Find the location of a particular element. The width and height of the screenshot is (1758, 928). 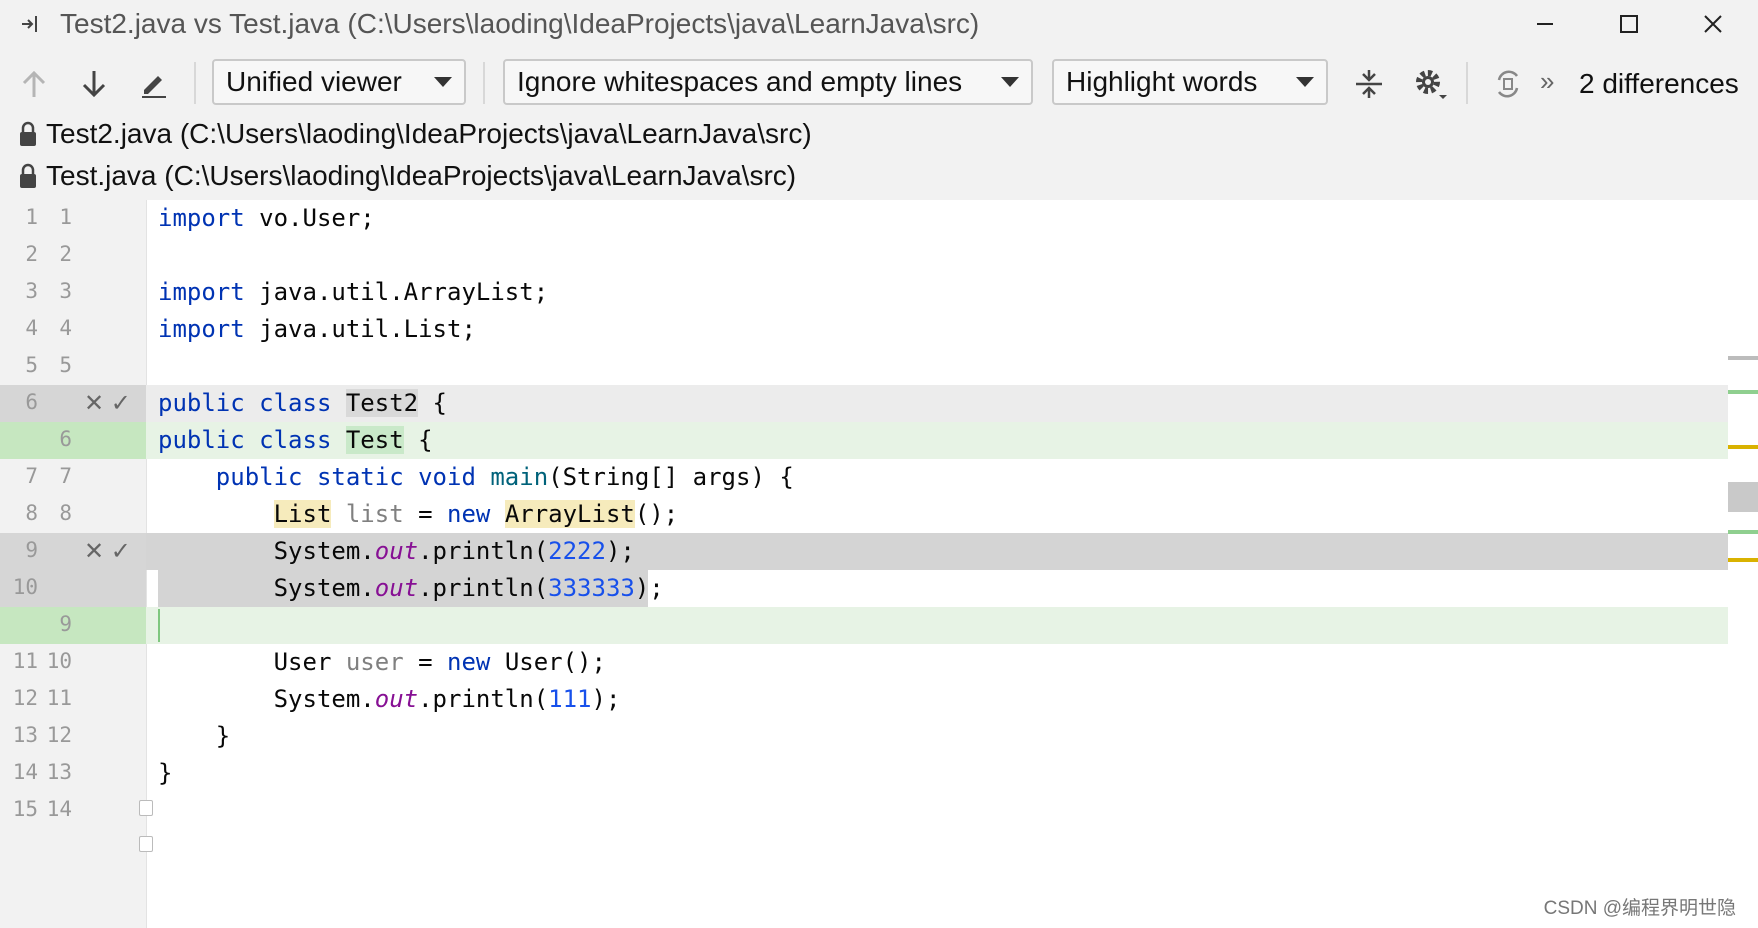

highlight-dropdown: Highlight words is located at coordinates (1190, 82).